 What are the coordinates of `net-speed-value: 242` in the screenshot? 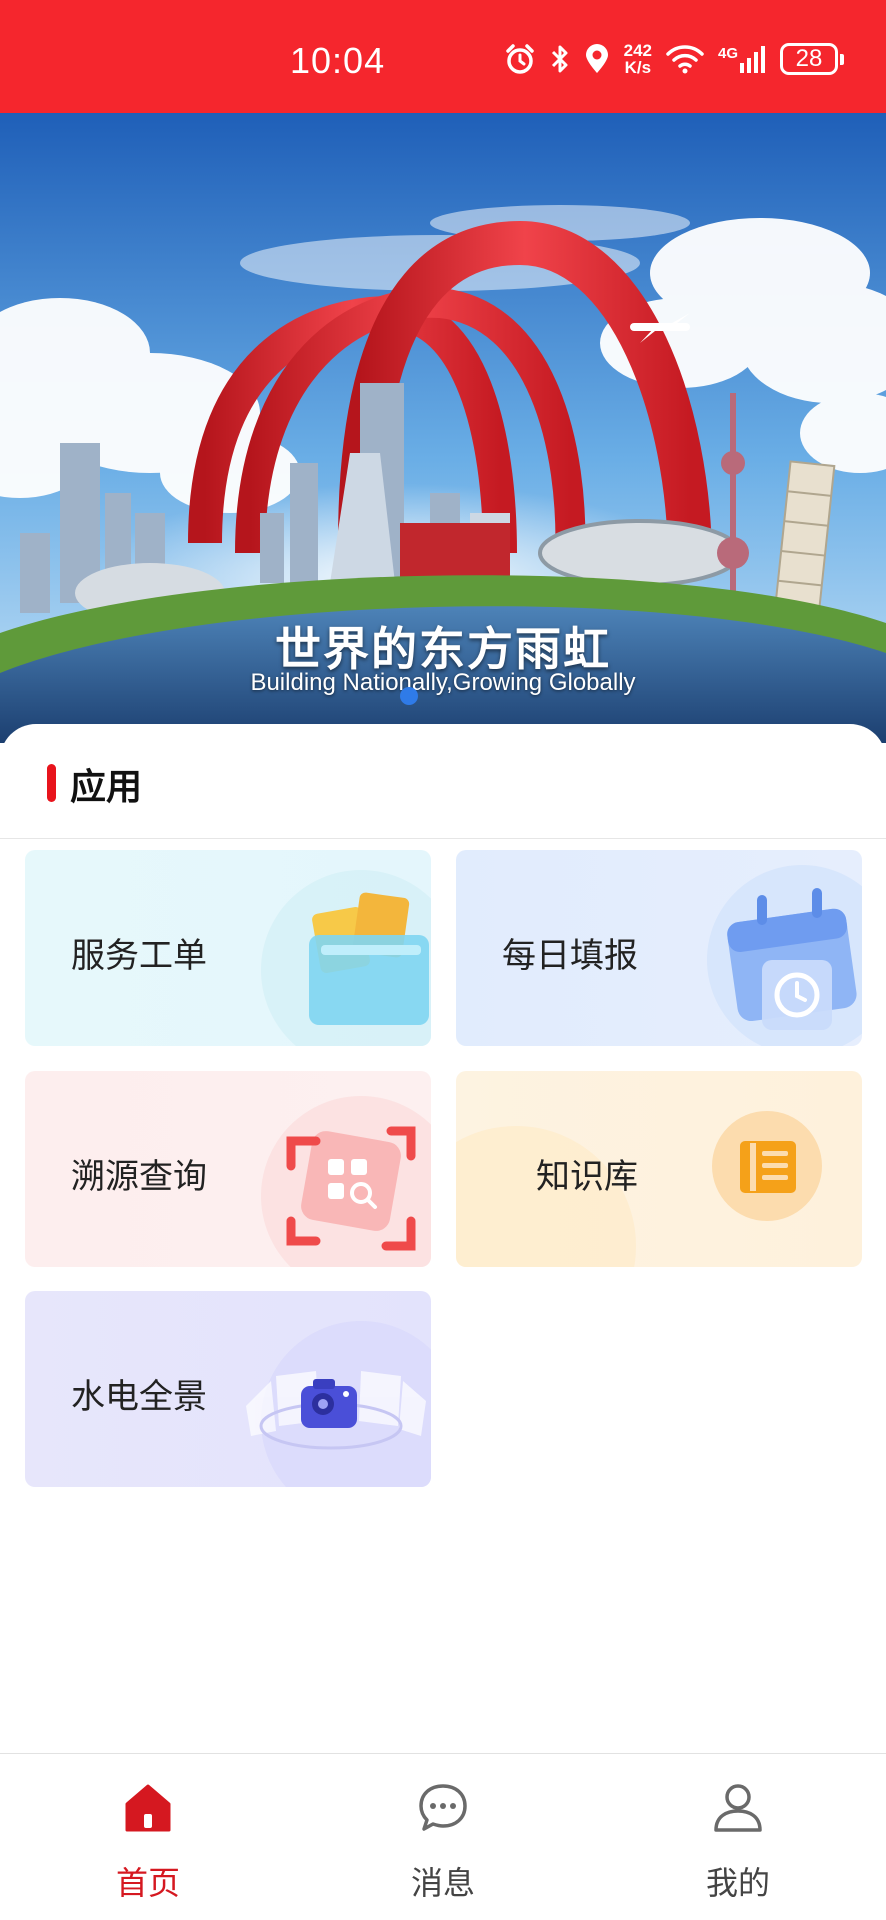 It's located at (637, 50).